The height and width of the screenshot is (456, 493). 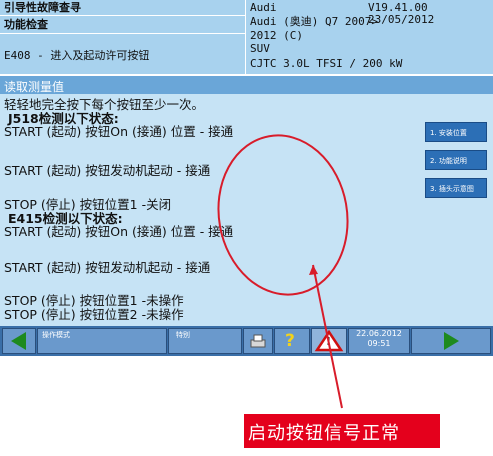 I want to click on instruction-line: 轻轻地完全按下每个按钮至少一次。, so click(x=104, y=104).